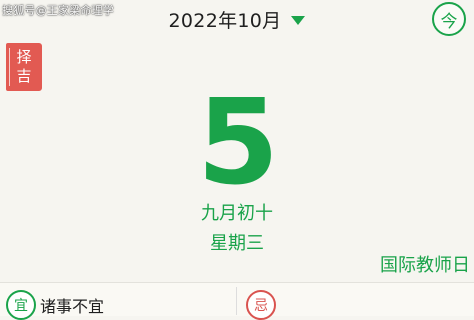 The image size is (474, 320). I want to click on yi-badge-label: 宜, so click(21, 306).